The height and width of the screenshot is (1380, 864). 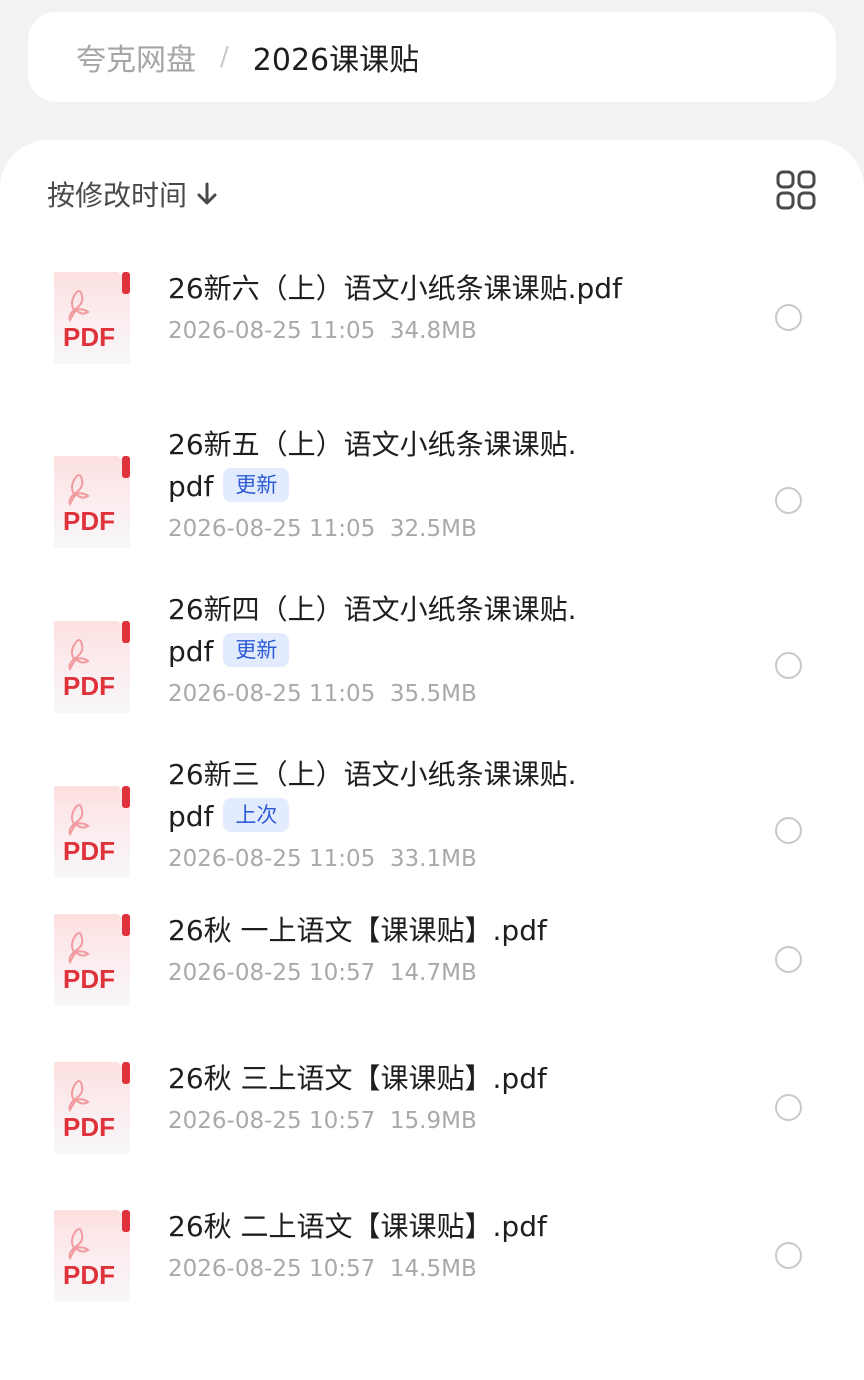 I want to click on file-meta: 2026-08-25 11:05 32.5MB, so click(x=448, y=529).